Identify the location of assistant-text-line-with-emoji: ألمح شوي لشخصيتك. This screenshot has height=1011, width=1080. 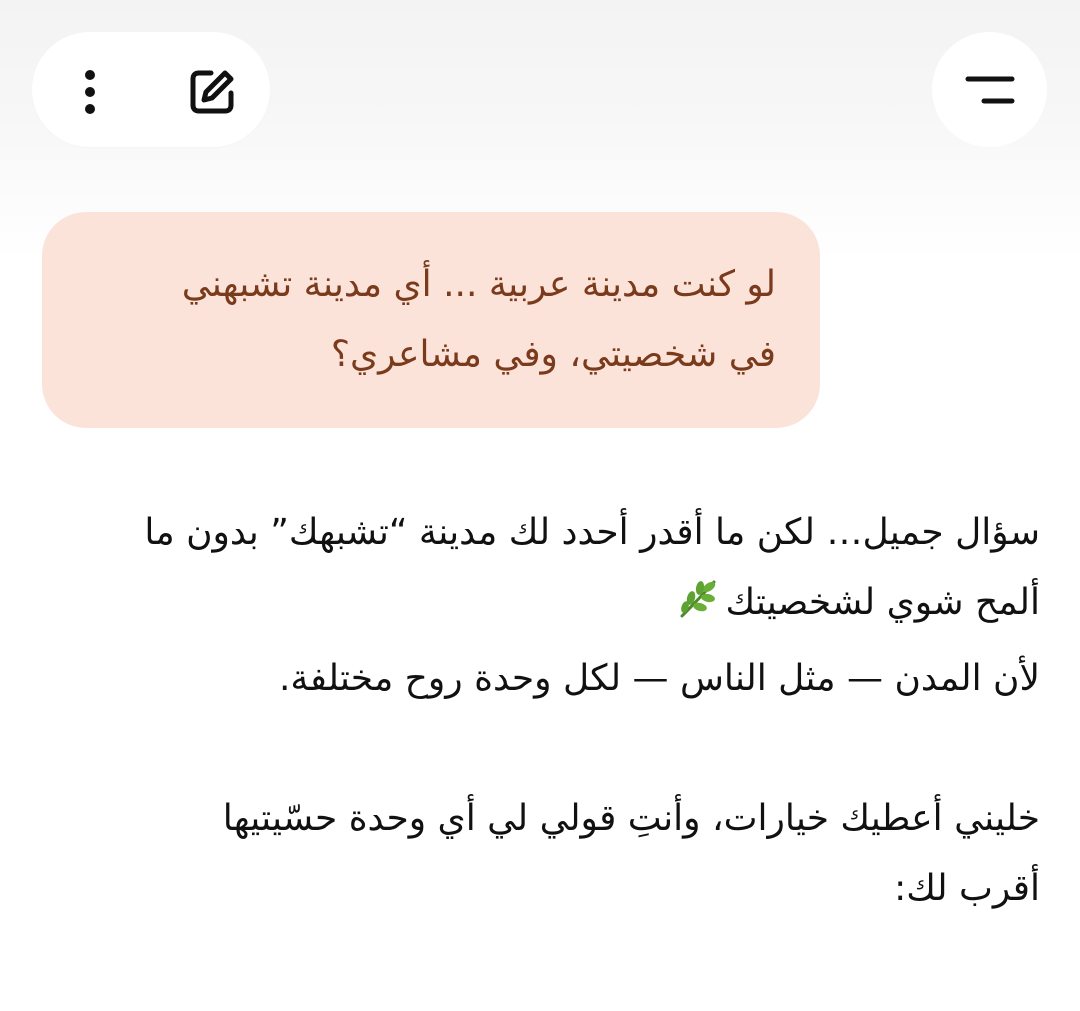
(540, 606).